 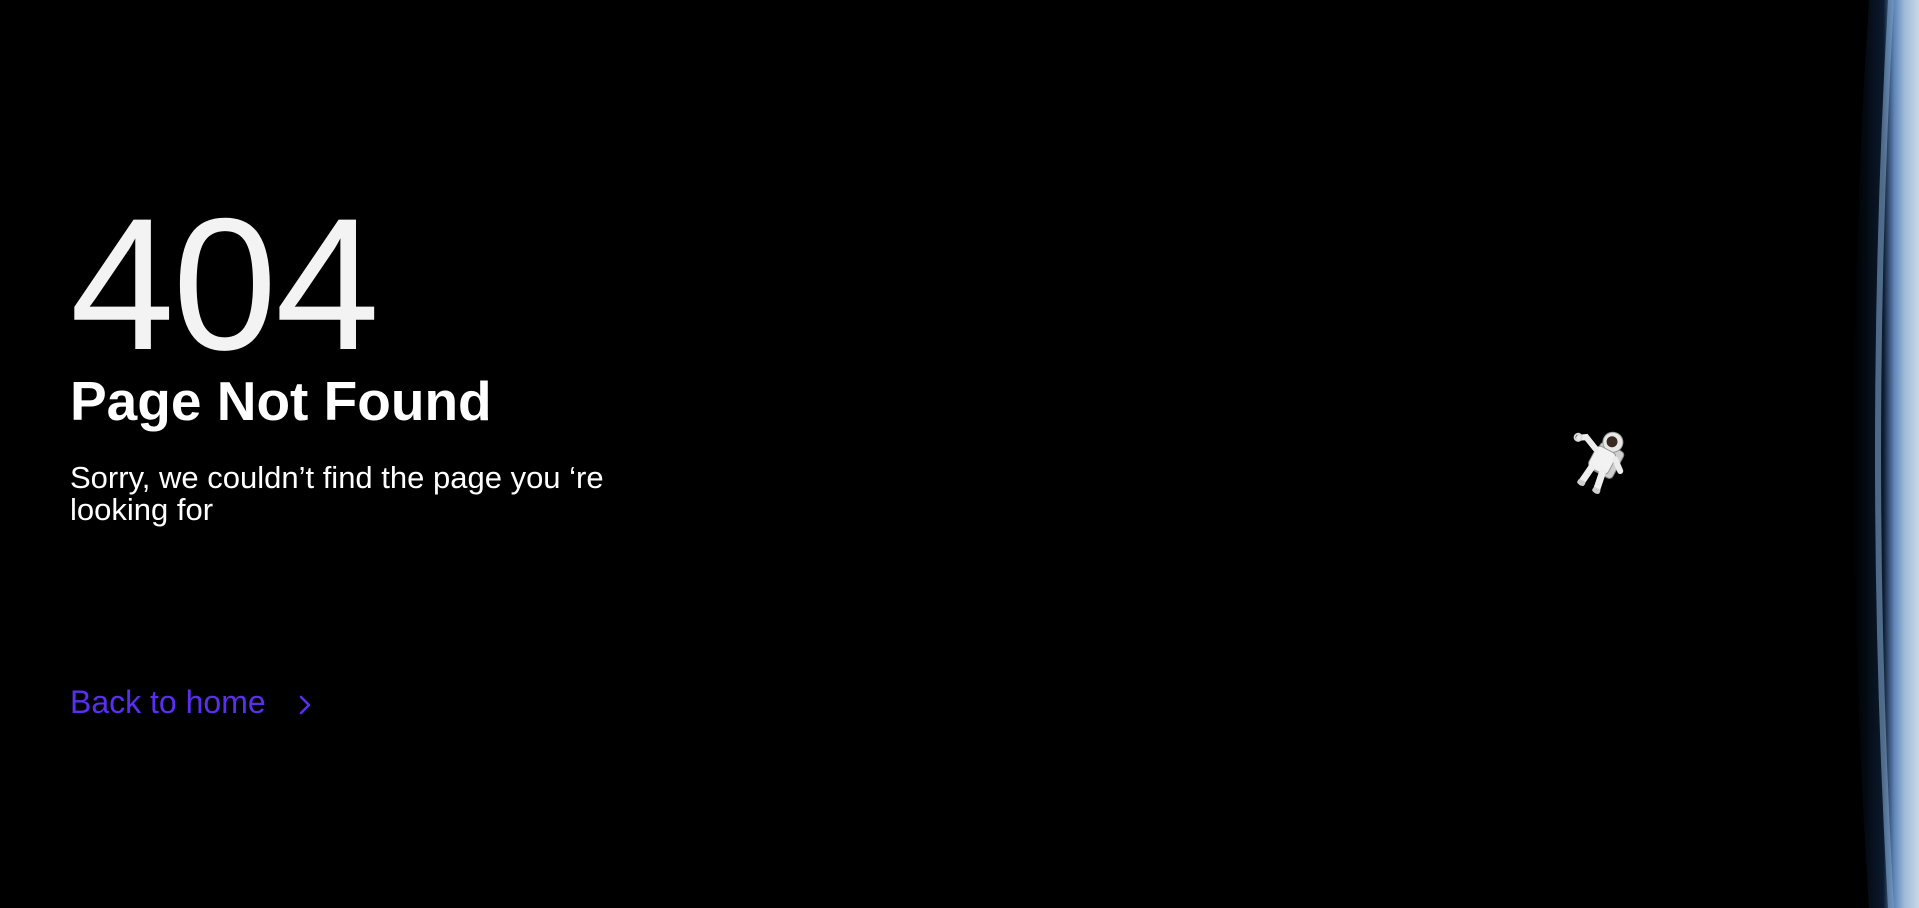 I want to click on astronaut-icon, so click(x=1602, y=467).